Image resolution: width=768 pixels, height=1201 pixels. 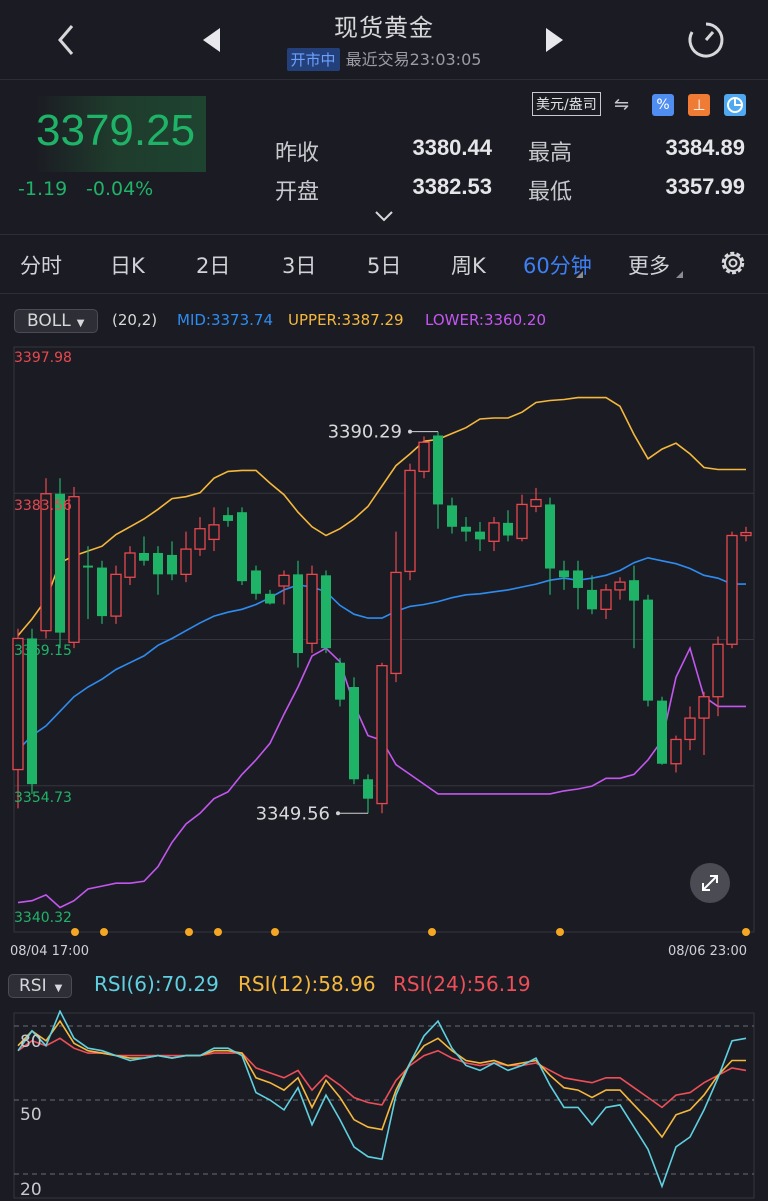 I want to click on page-title: 现货黄金, so click(x=384, y=28).